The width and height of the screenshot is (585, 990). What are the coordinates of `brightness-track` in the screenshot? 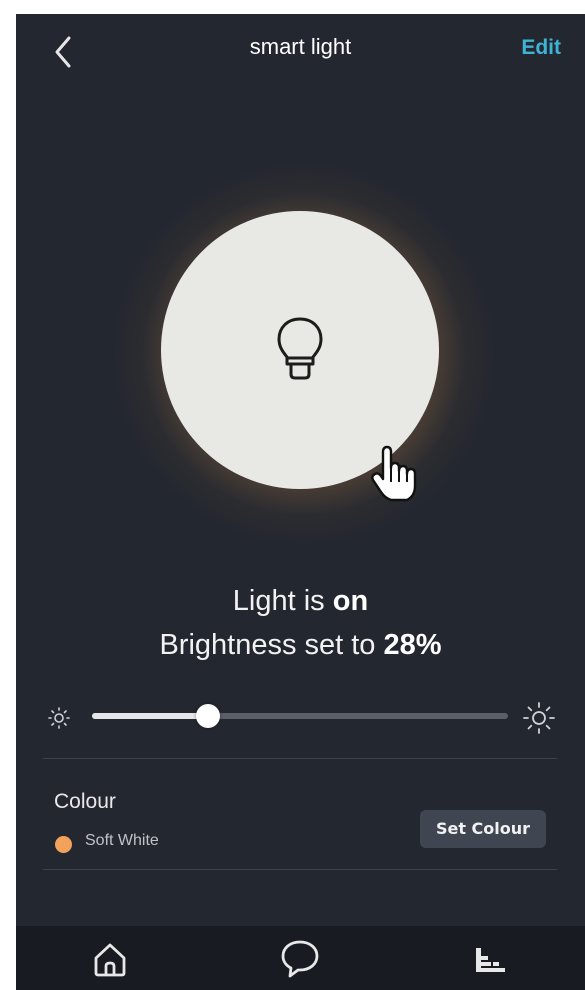 It's located at (300, 716).